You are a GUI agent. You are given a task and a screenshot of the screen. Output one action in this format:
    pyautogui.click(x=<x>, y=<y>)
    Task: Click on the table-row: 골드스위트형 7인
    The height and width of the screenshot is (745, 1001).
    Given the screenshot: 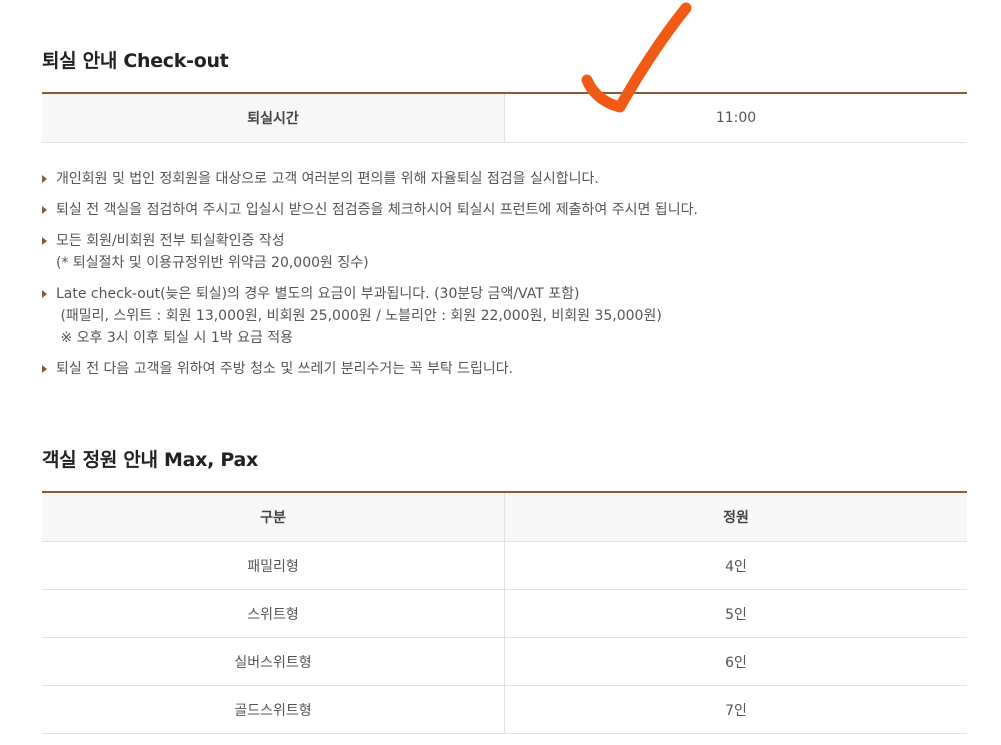 What is the action you would take?
    pyautogui.click(x=504, y=710)
    